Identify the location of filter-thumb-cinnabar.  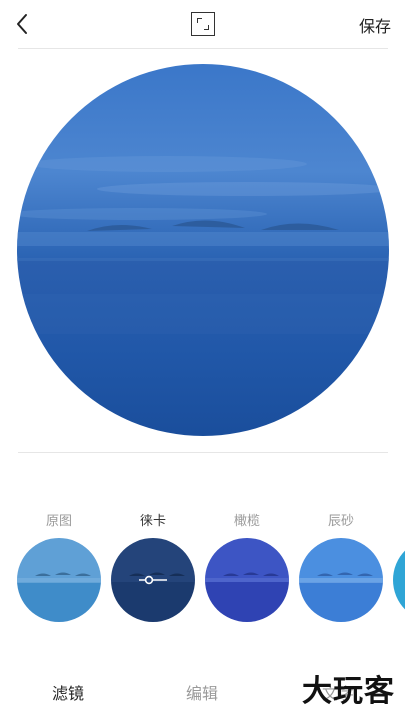
(341, 580).